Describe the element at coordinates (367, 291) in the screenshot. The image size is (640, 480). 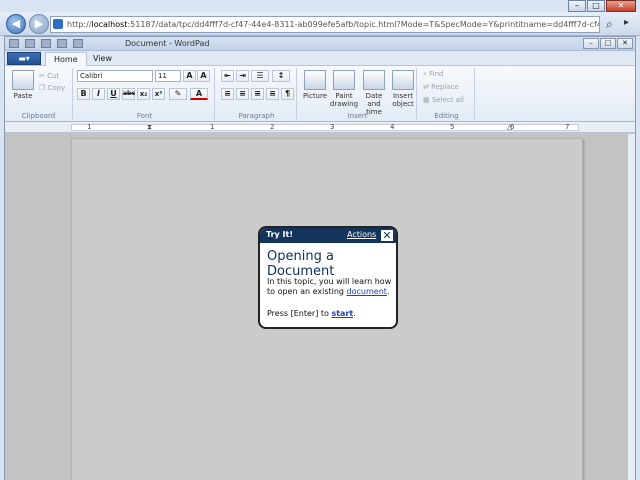
I see `document-link: document` at that location.